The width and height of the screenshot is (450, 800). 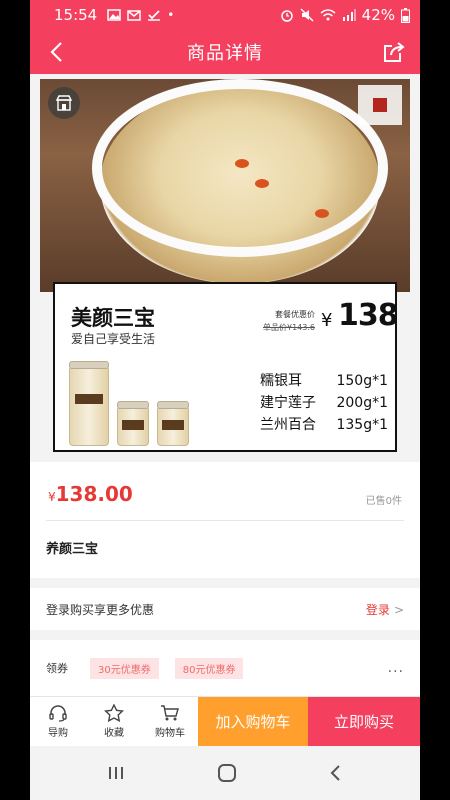 I want to click on notification-icons: •, so click(x=140, y=15).